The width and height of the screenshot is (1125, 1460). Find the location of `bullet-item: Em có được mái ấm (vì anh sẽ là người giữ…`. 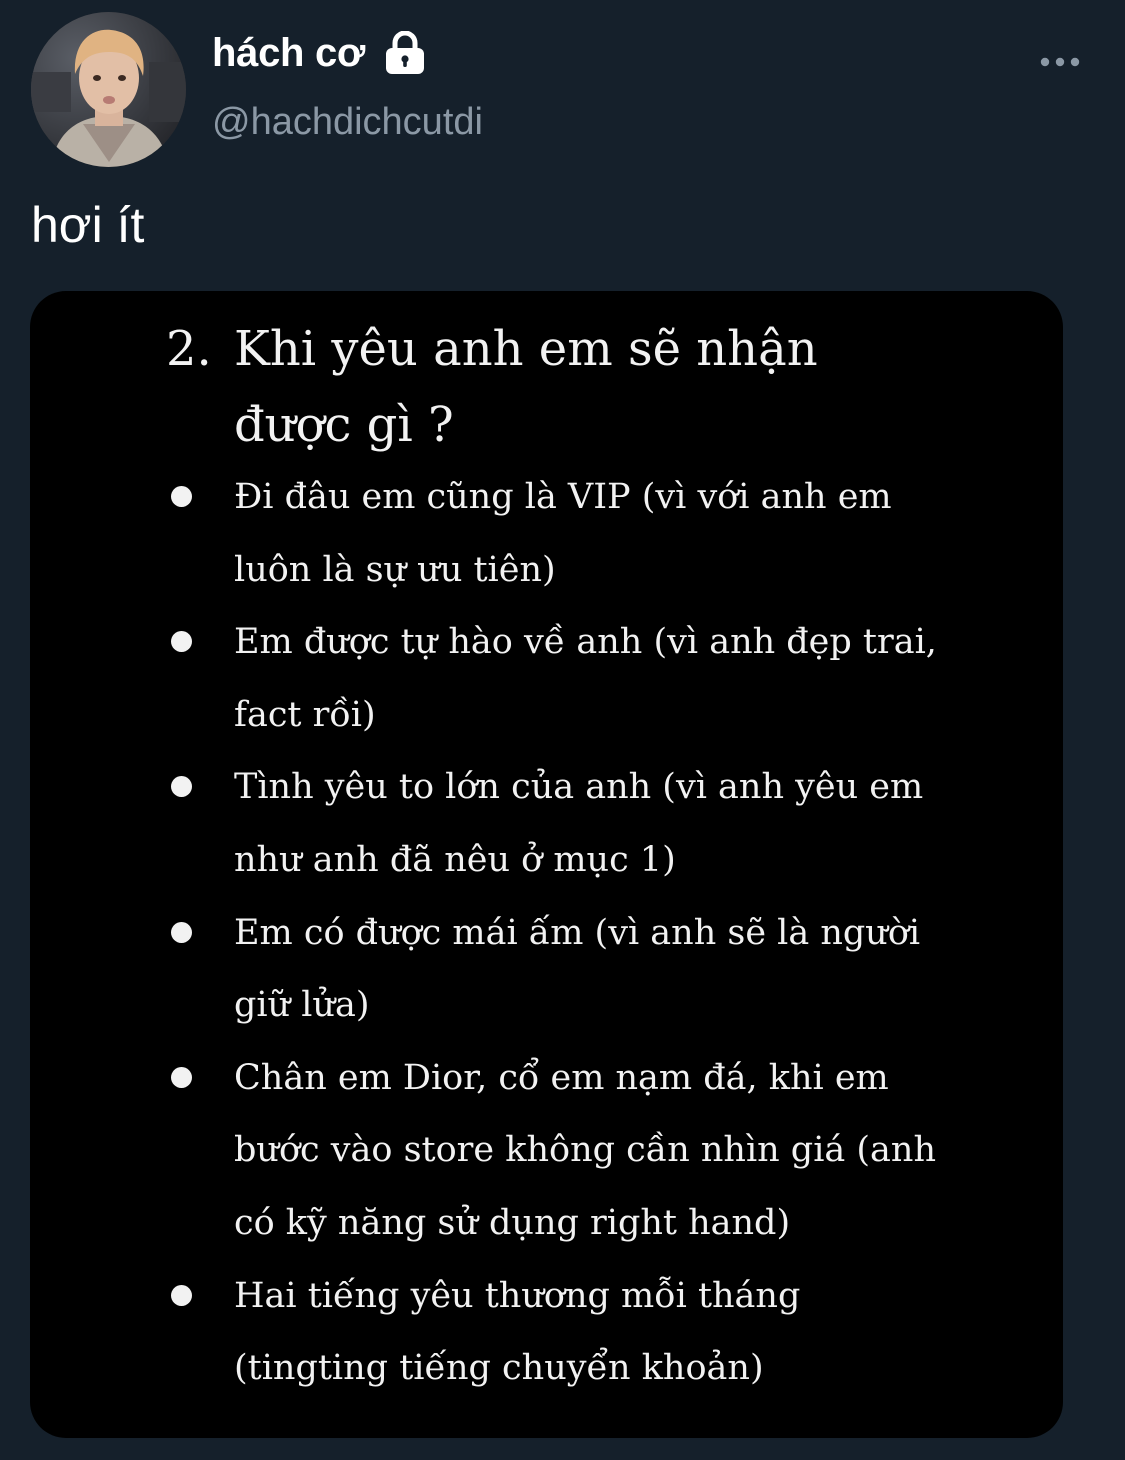

bullet-item: Em có được mái ấm (vì anh sẽ là người giữ… is located at coordinates (602, 969).